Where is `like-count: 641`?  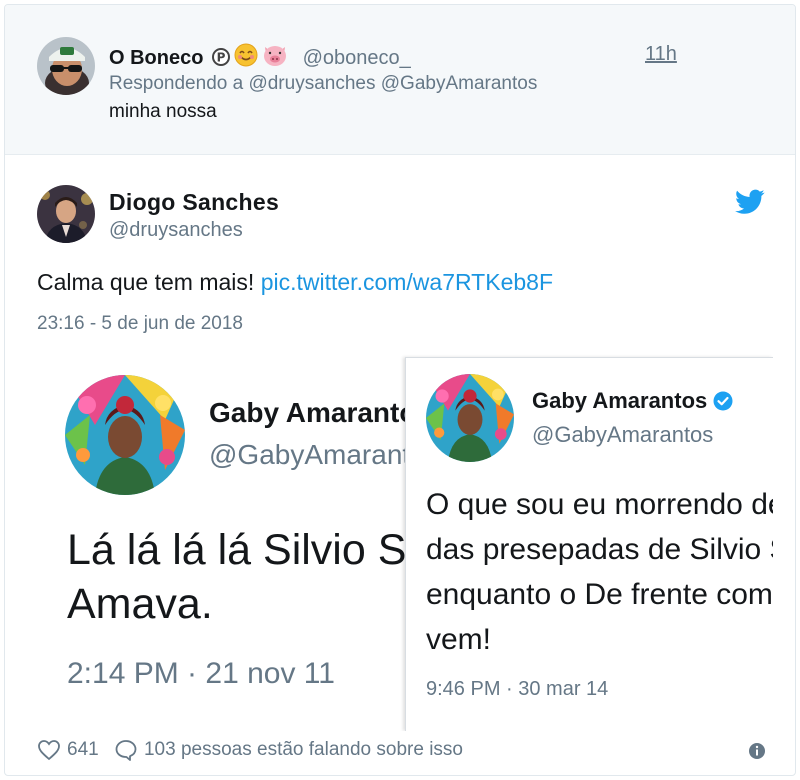
like-count: 641 is located at coordinates (83, 749).